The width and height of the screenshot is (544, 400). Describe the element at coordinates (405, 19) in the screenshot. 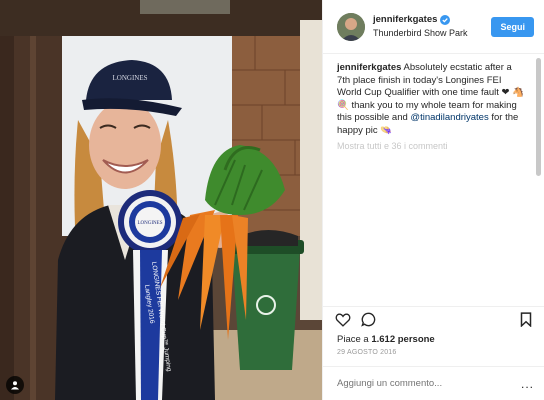

I see `username-link: jenniferkgates` at that location.